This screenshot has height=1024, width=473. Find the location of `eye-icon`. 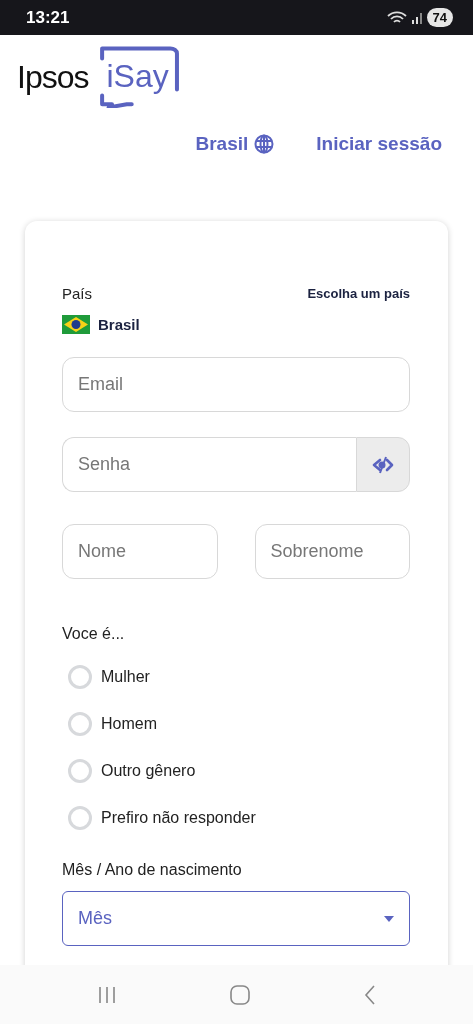

eye-icon is located at coordinates (383, 464).